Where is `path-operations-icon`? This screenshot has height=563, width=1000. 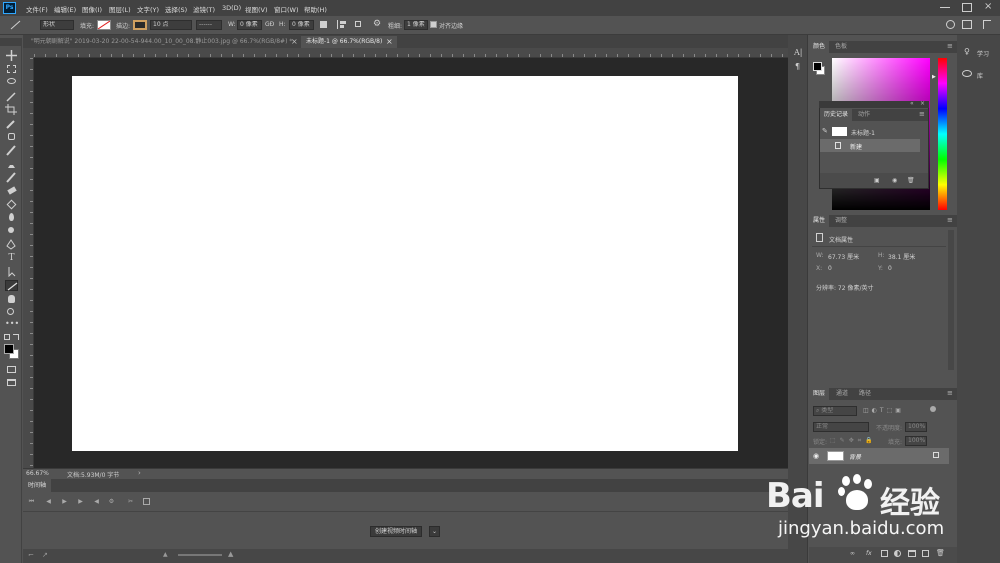
path-operations-icon is located at coordinates (323, 24).